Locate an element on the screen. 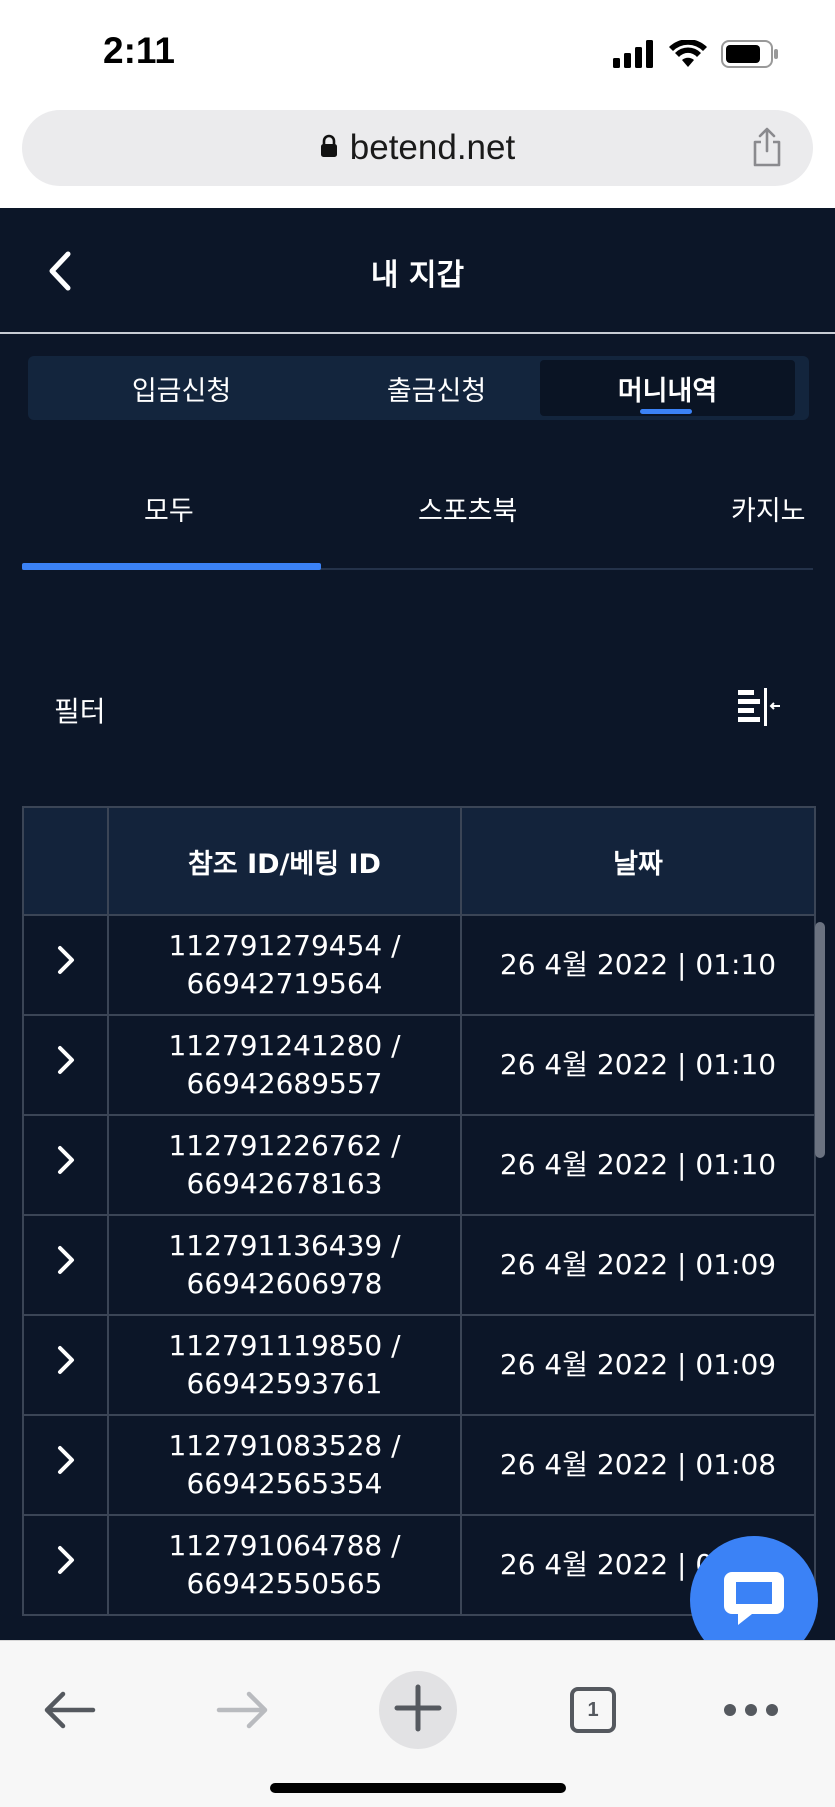 This screenshot has height=1807, width=835. bet-id: 66942719564 is located at coordinates (284, 983).